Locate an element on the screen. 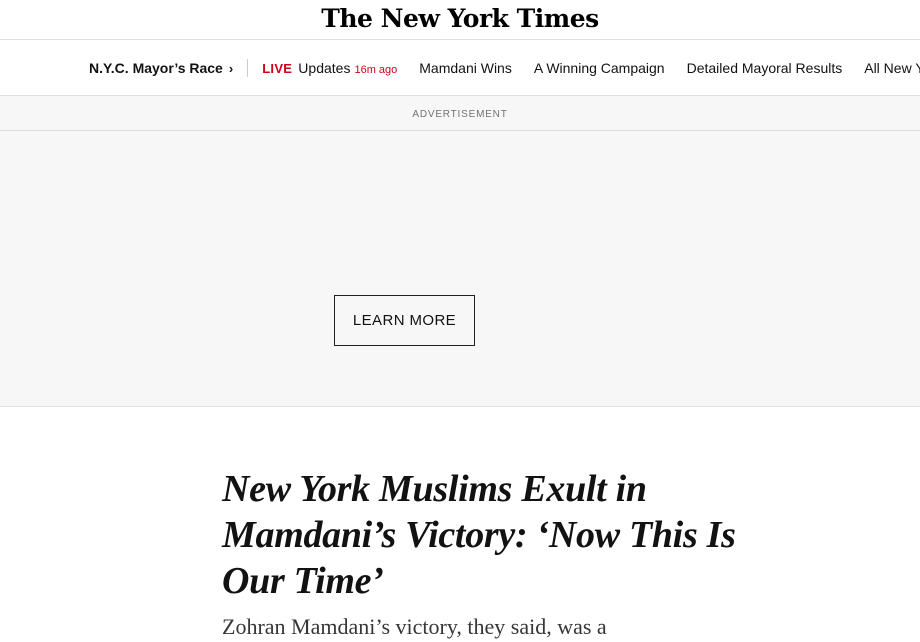  live-badge: LIVE is located at coordinates (277, 68).